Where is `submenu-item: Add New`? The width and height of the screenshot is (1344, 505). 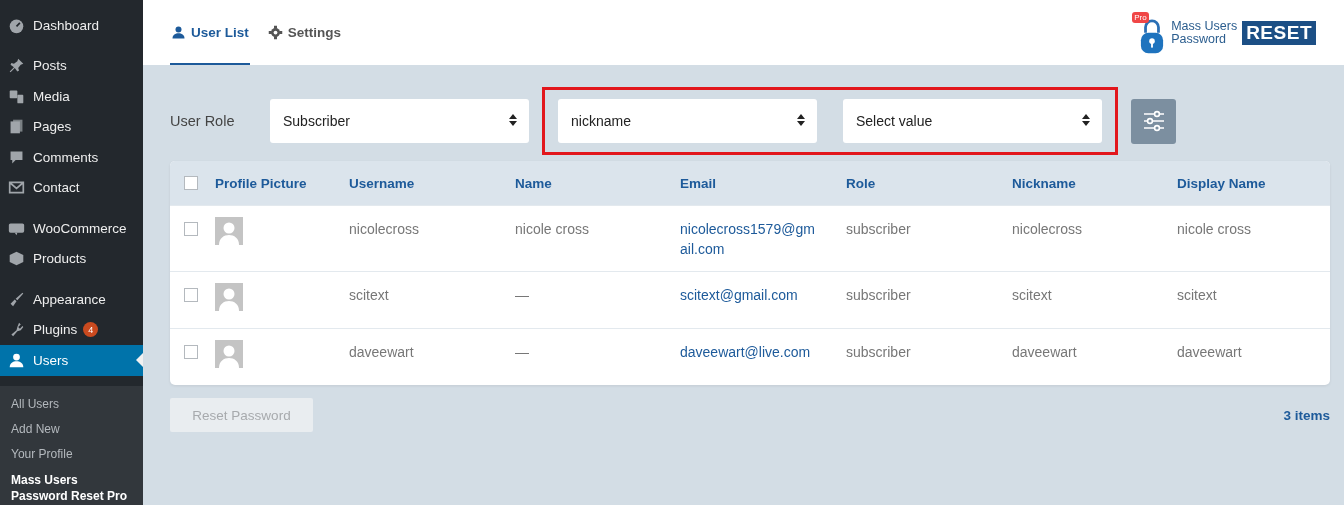 submenu-item: Add New is located at coordinates (71, 429).